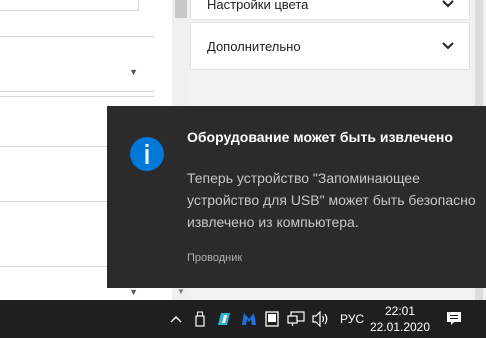  What do you see at coordinates (272, 319) in the screenshot?
I see `tablet-icon` at bounding box center [272, 319].